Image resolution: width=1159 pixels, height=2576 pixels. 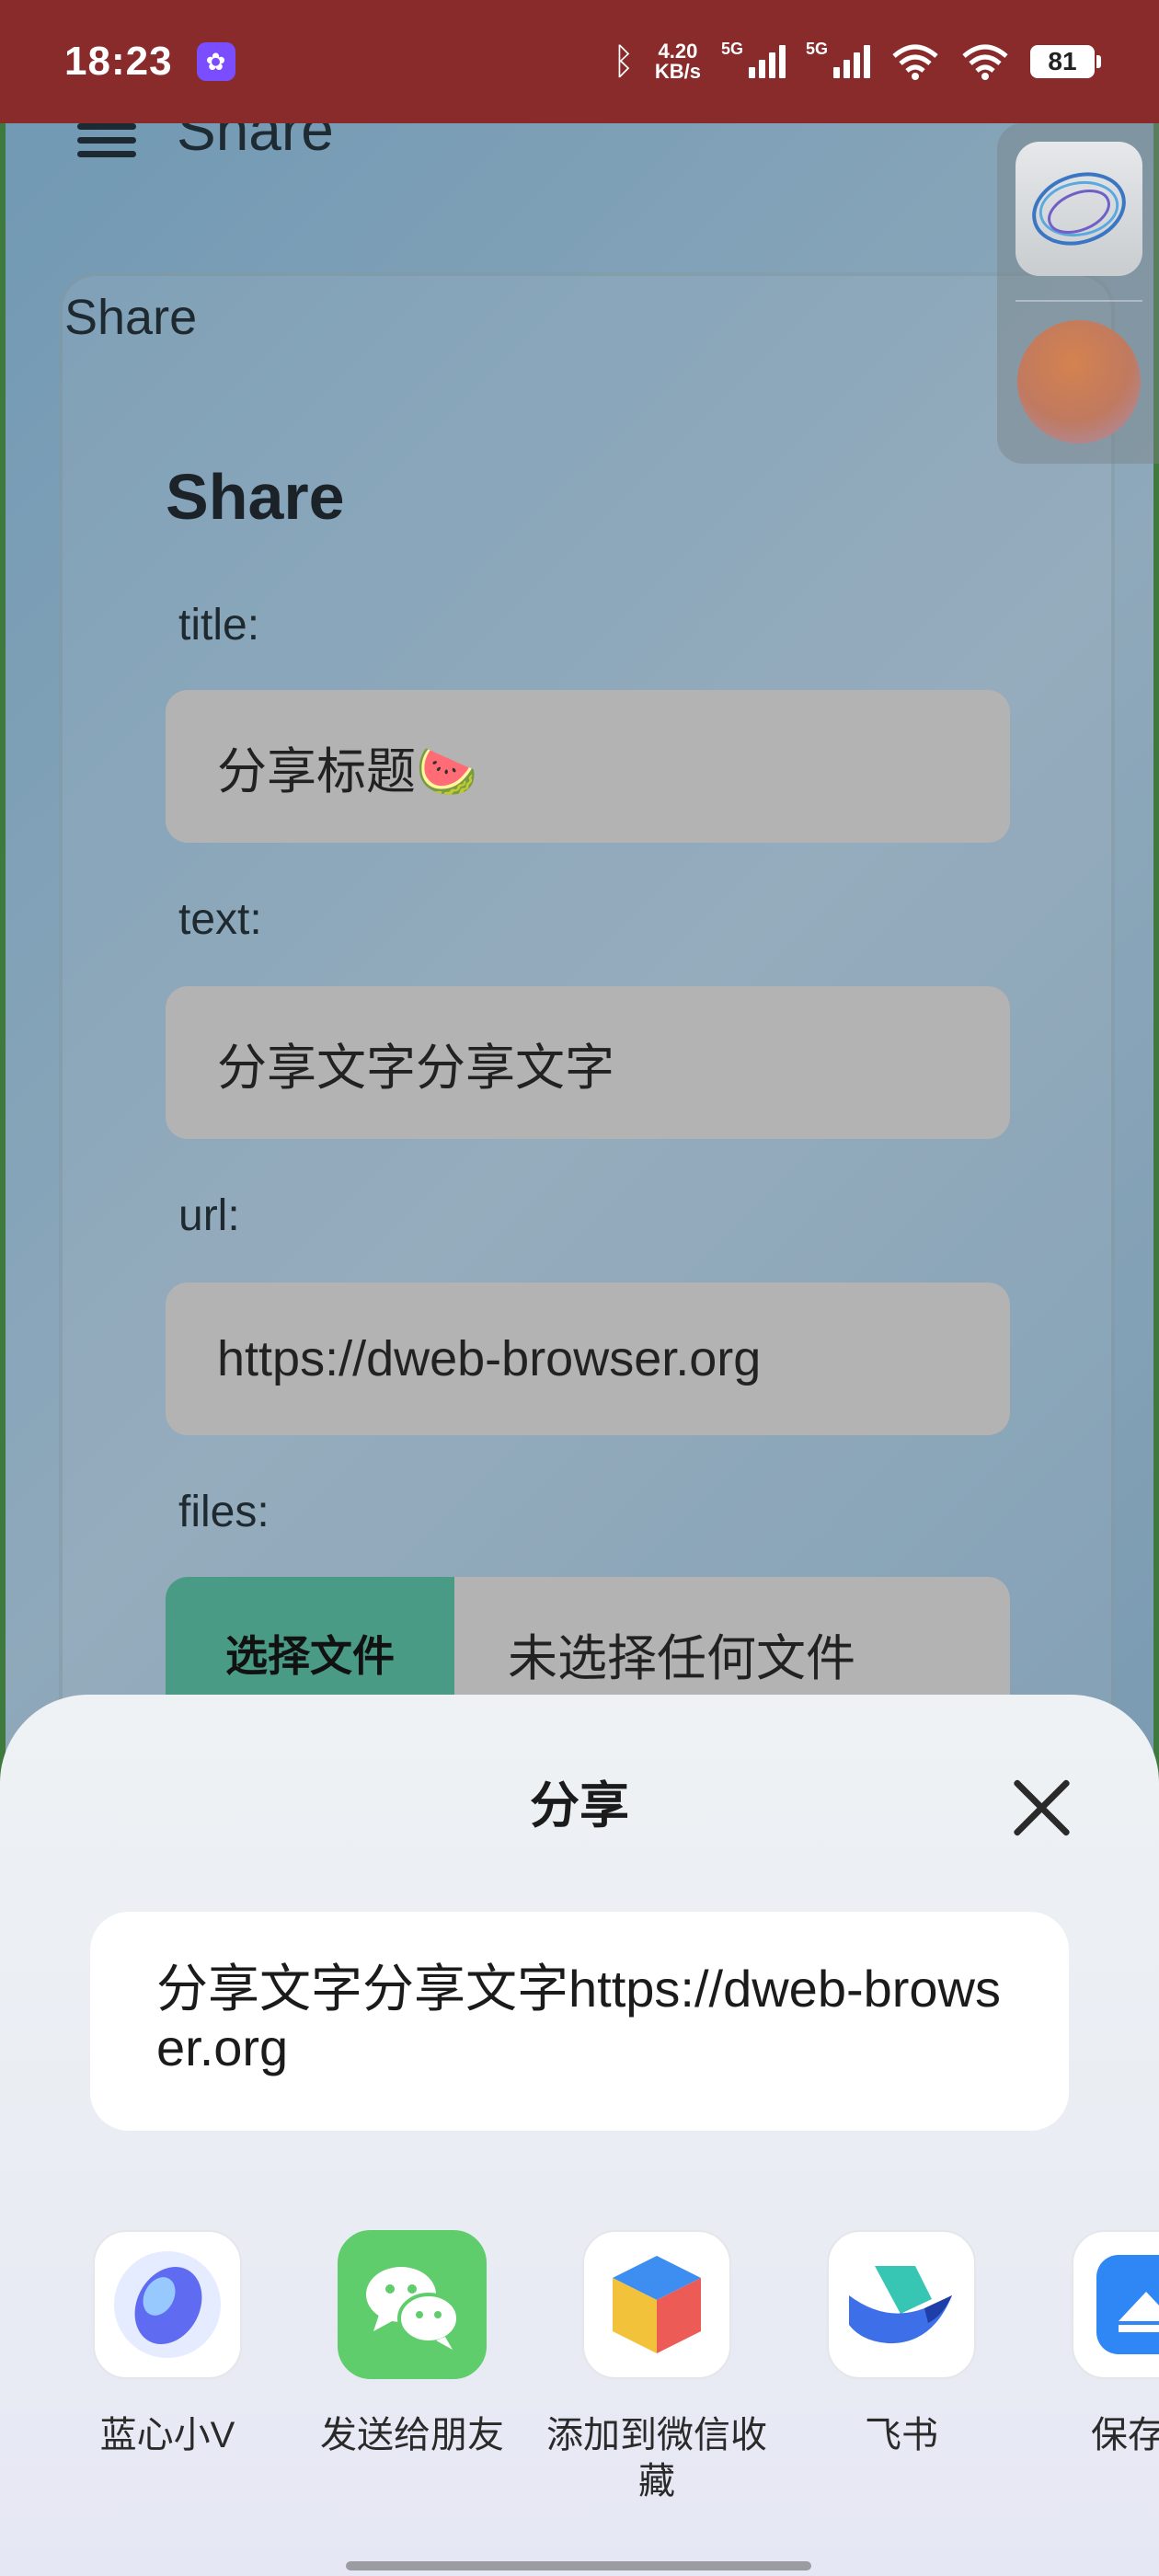 What do you see at coordinates (578, 2565) in the screenshot?
I see `home-indicator` at bounding box center [578, 2565].